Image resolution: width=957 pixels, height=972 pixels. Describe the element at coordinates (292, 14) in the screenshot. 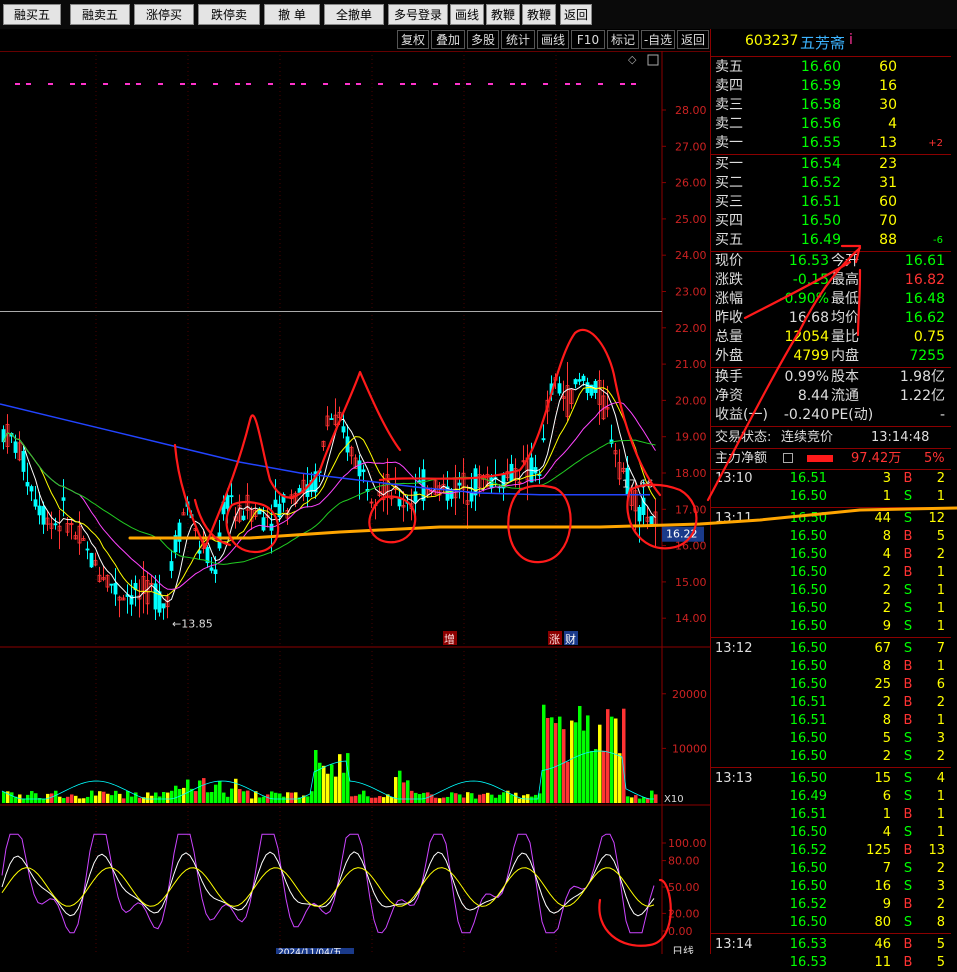

I see `toolbar-button: 撤 单` at that location.